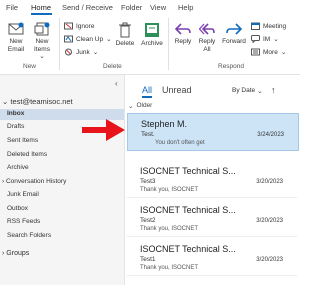 This screenshot has height=285, width=320. What do you see at coordinates (158, 7) in the screenshot?
I see `tab-view: View` at bounding box center [158, 7].